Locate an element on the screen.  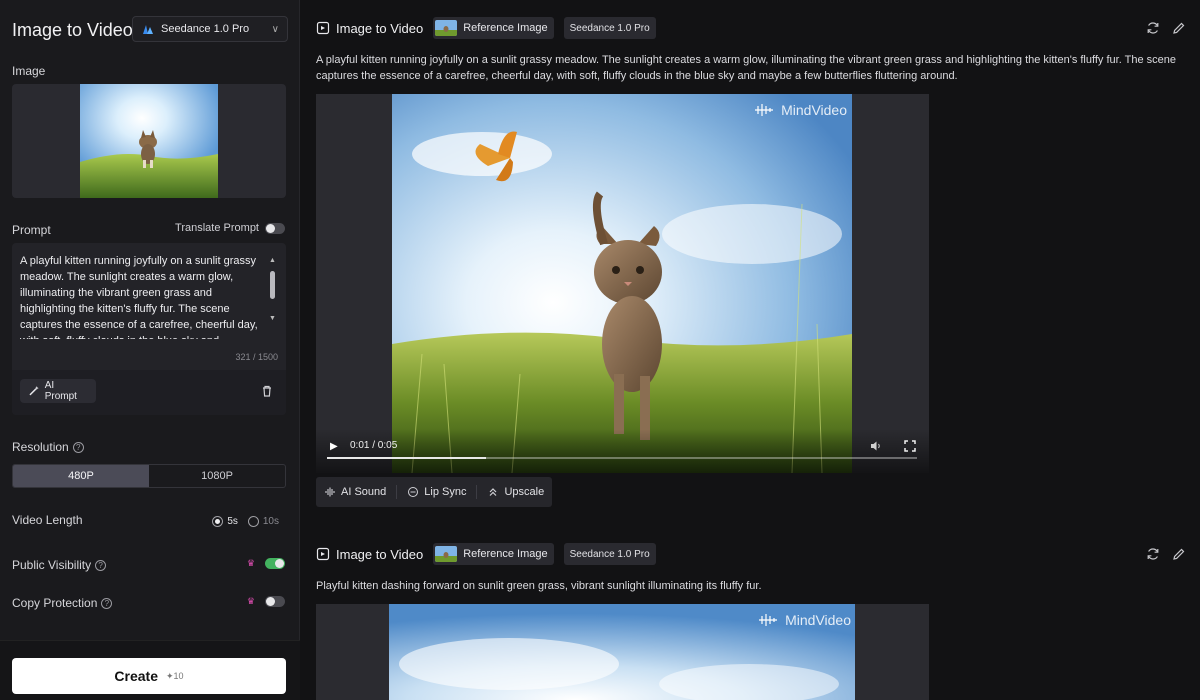
sound-wave-icon is located at coordinates (330, 492).